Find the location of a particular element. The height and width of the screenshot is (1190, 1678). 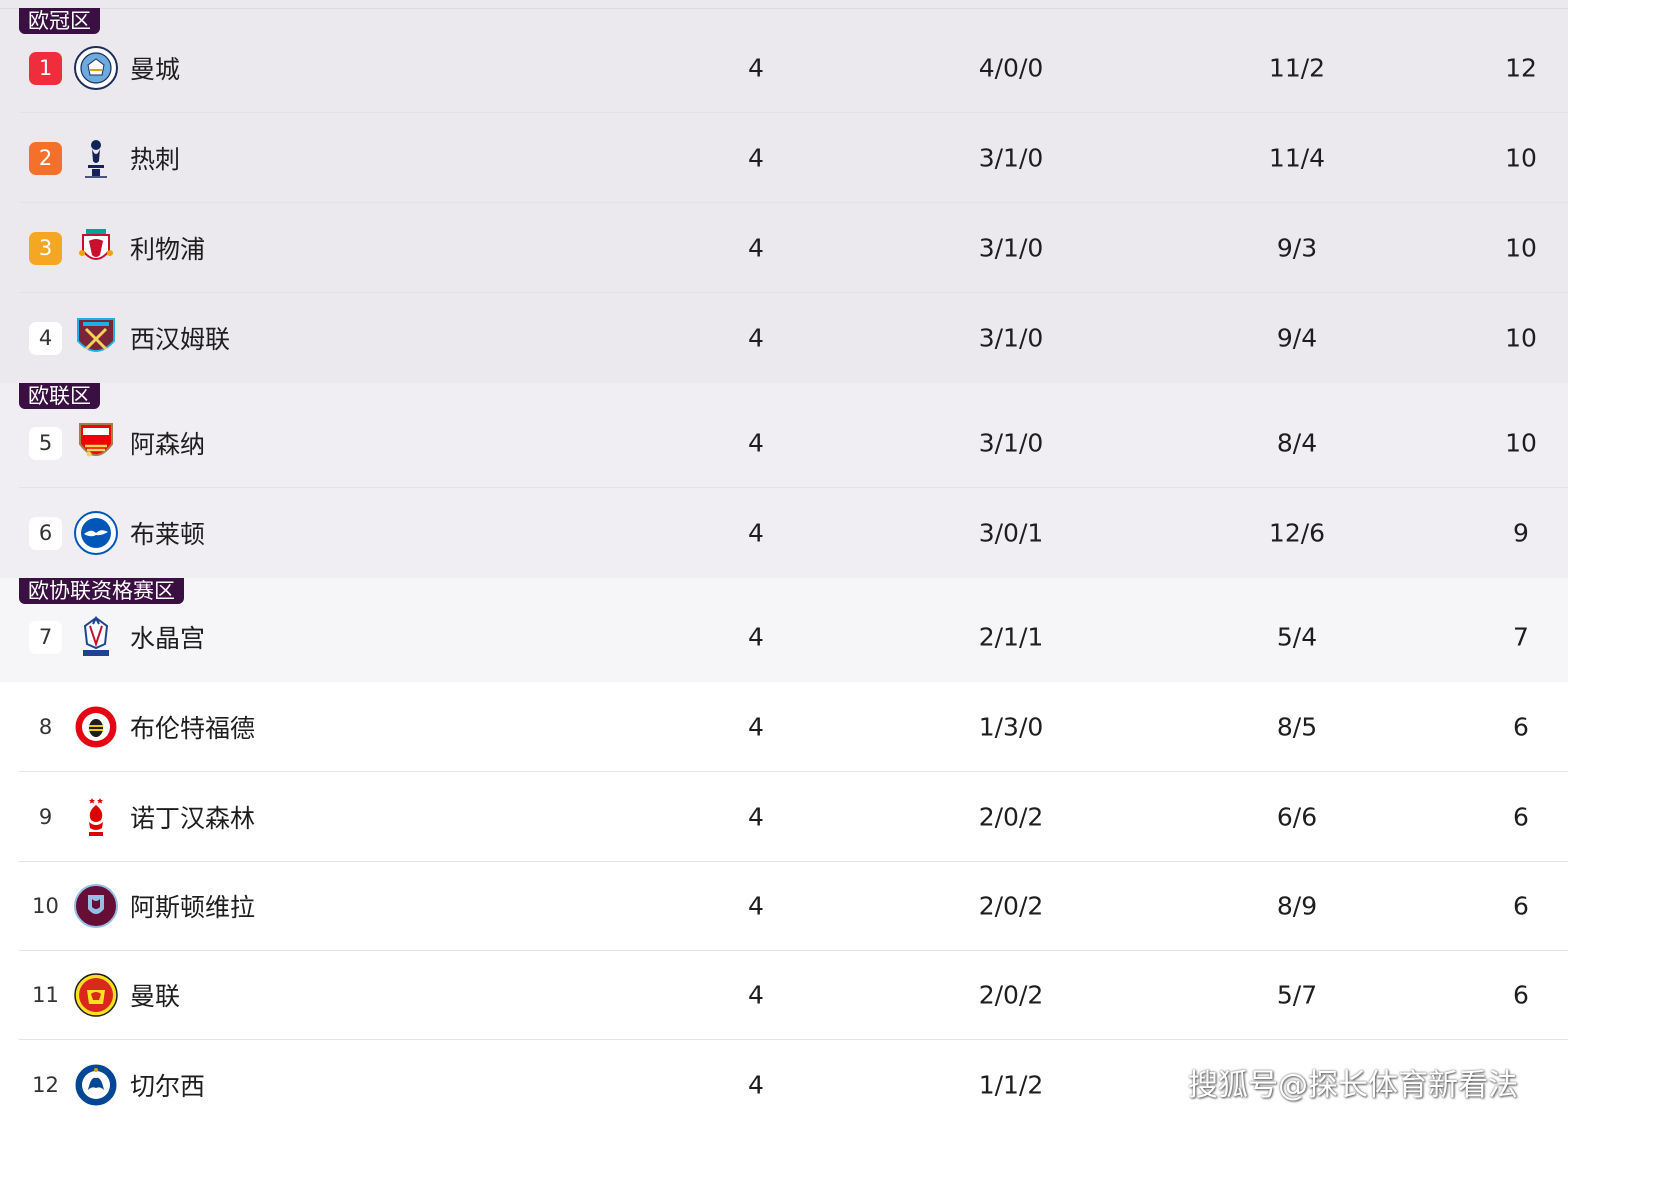

team-name: 利物浦 is located at coordinates (167, 248).